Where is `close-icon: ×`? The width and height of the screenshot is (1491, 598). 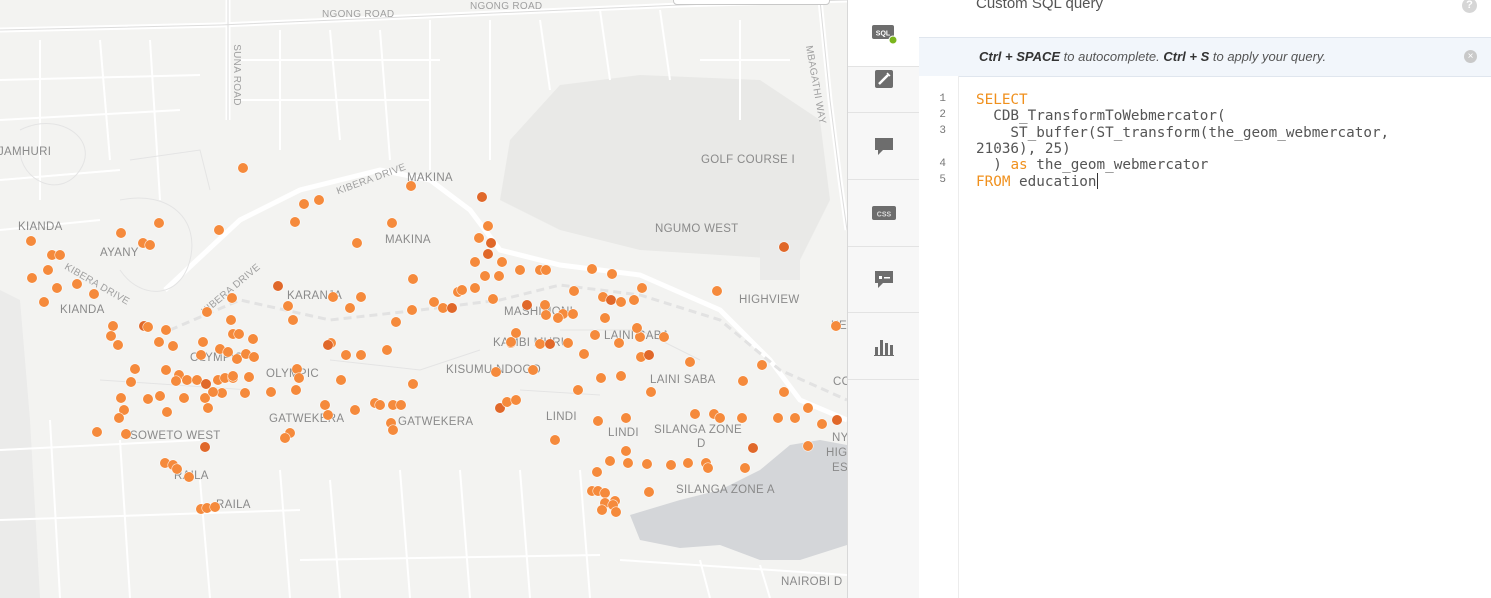
close-icon: × is located at coordinates (1470, 56).